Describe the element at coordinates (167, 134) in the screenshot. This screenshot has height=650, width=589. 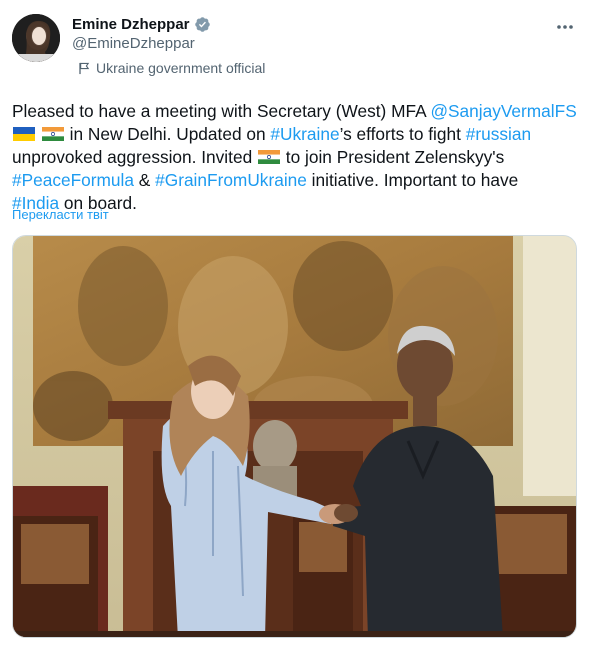
I see `tweet-text-segment: in New Delhi. Updated on` at that location.